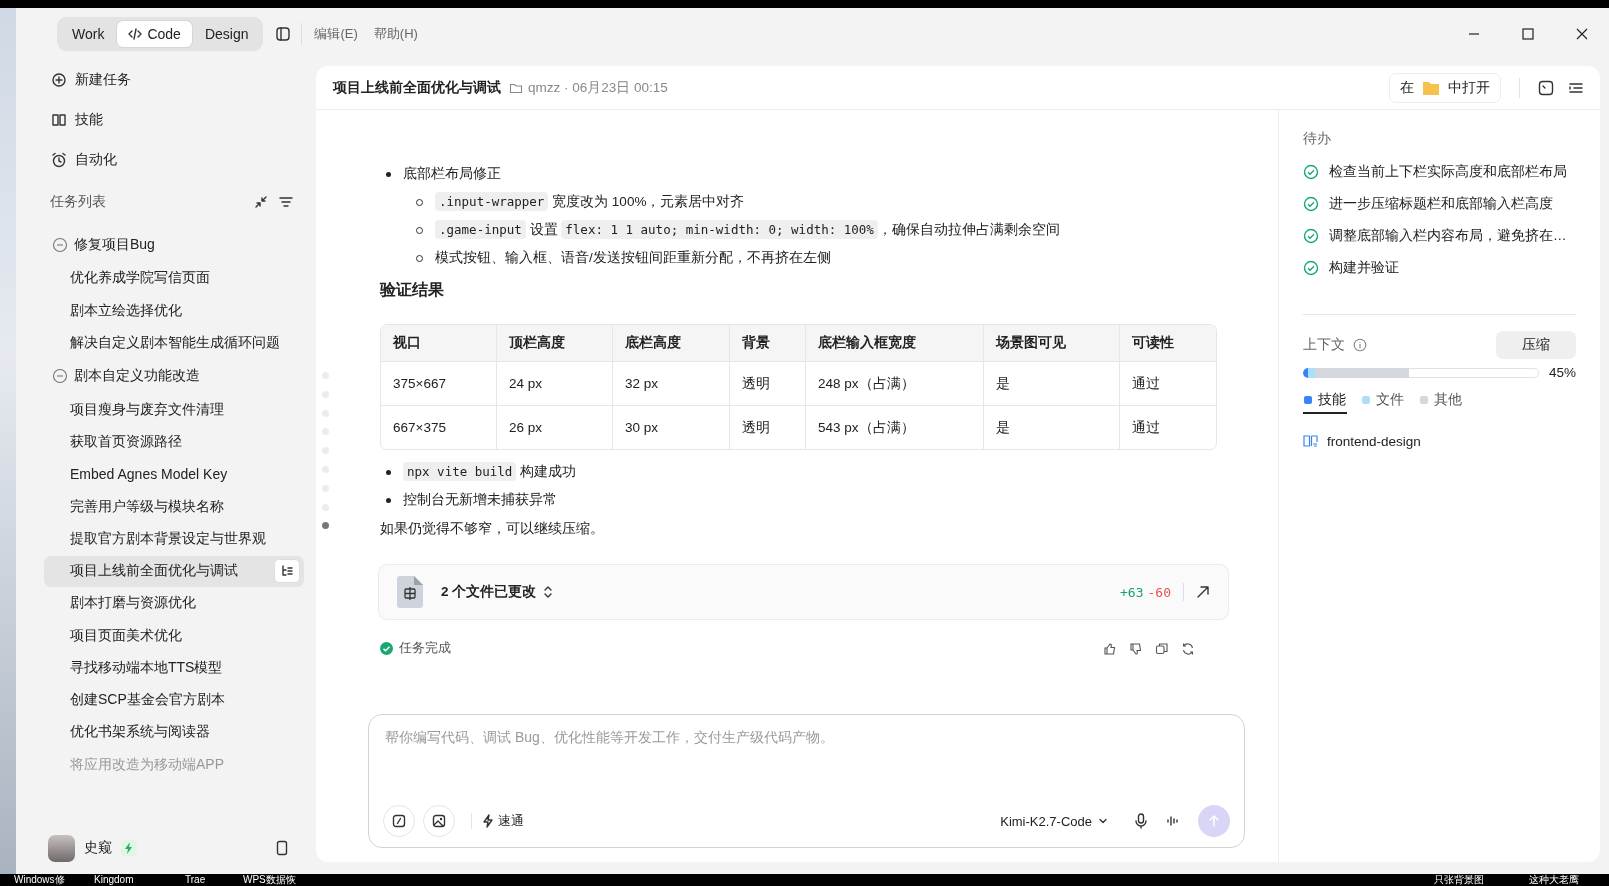  I want to click on refresh-icon, so click(1188, 648).